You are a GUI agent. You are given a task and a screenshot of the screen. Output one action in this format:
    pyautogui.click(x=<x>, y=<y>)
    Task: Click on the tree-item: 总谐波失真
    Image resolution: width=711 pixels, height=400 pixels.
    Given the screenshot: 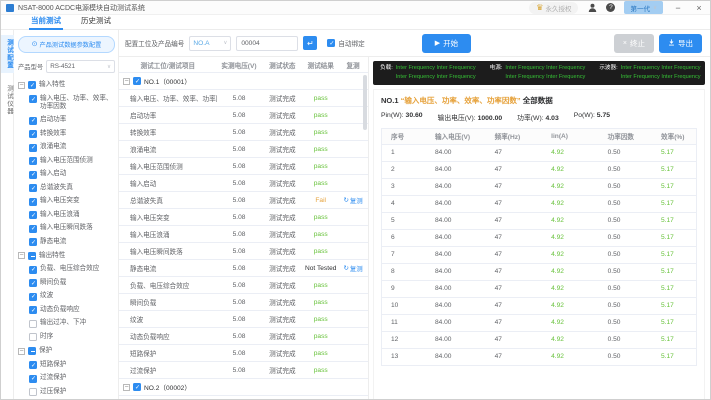 What is the action you would take?
    pyautogui.click(x=66, y=188)
    